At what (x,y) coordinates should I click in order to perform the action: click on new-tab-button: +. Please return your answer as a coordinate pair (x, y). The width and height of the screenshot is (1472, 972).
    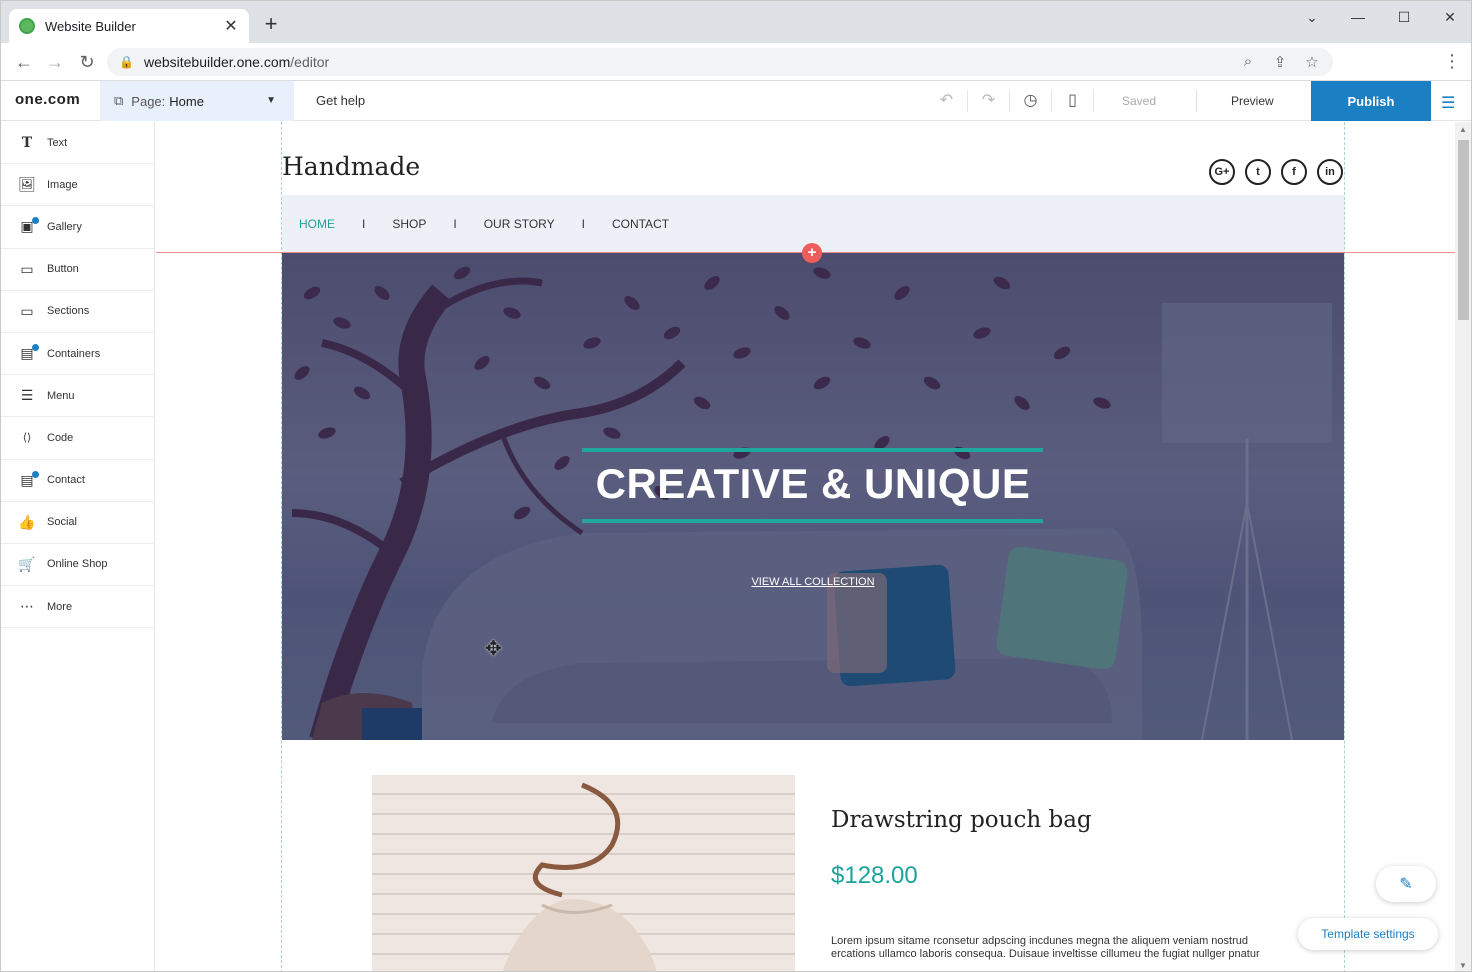
    Looking at the image, I should click on (271, 24).